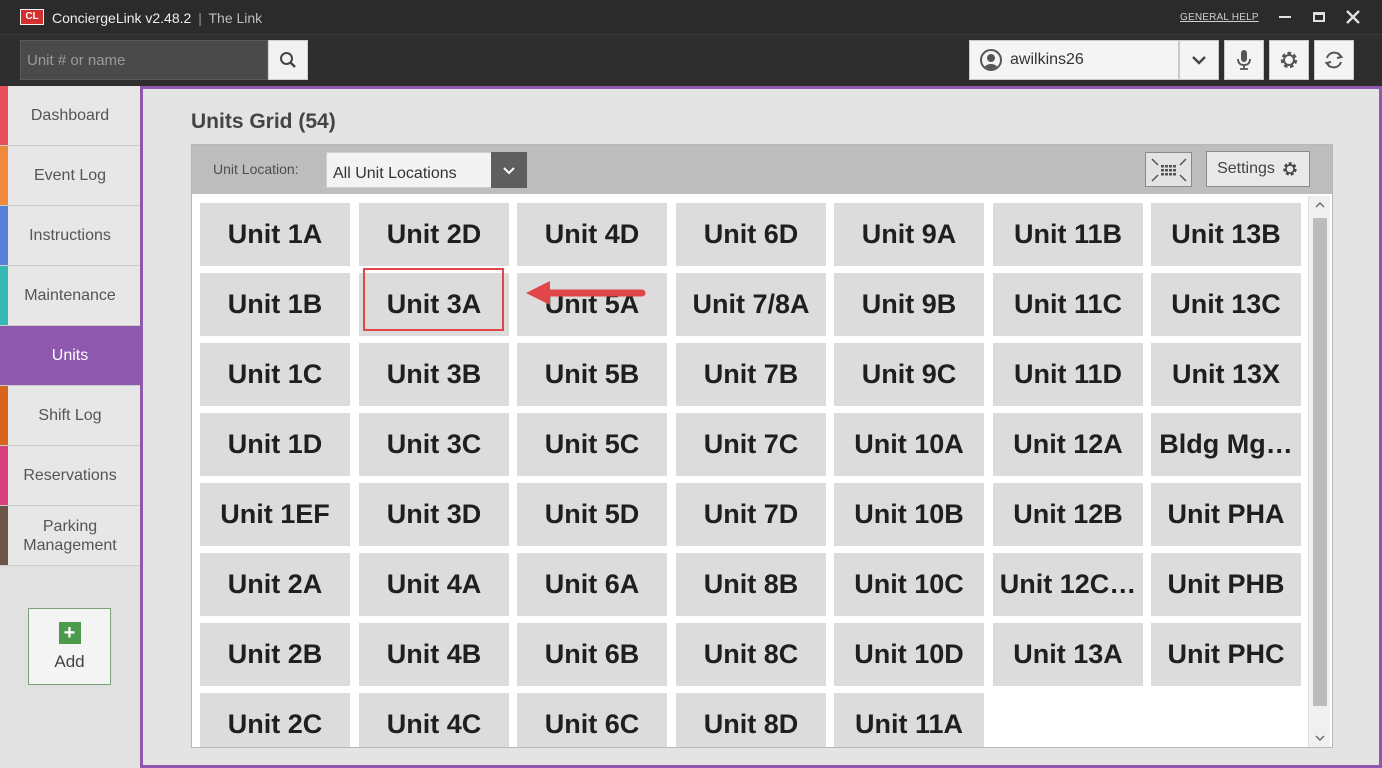  I want to click on unit-tile: Unit 10C, so click(909, 584).